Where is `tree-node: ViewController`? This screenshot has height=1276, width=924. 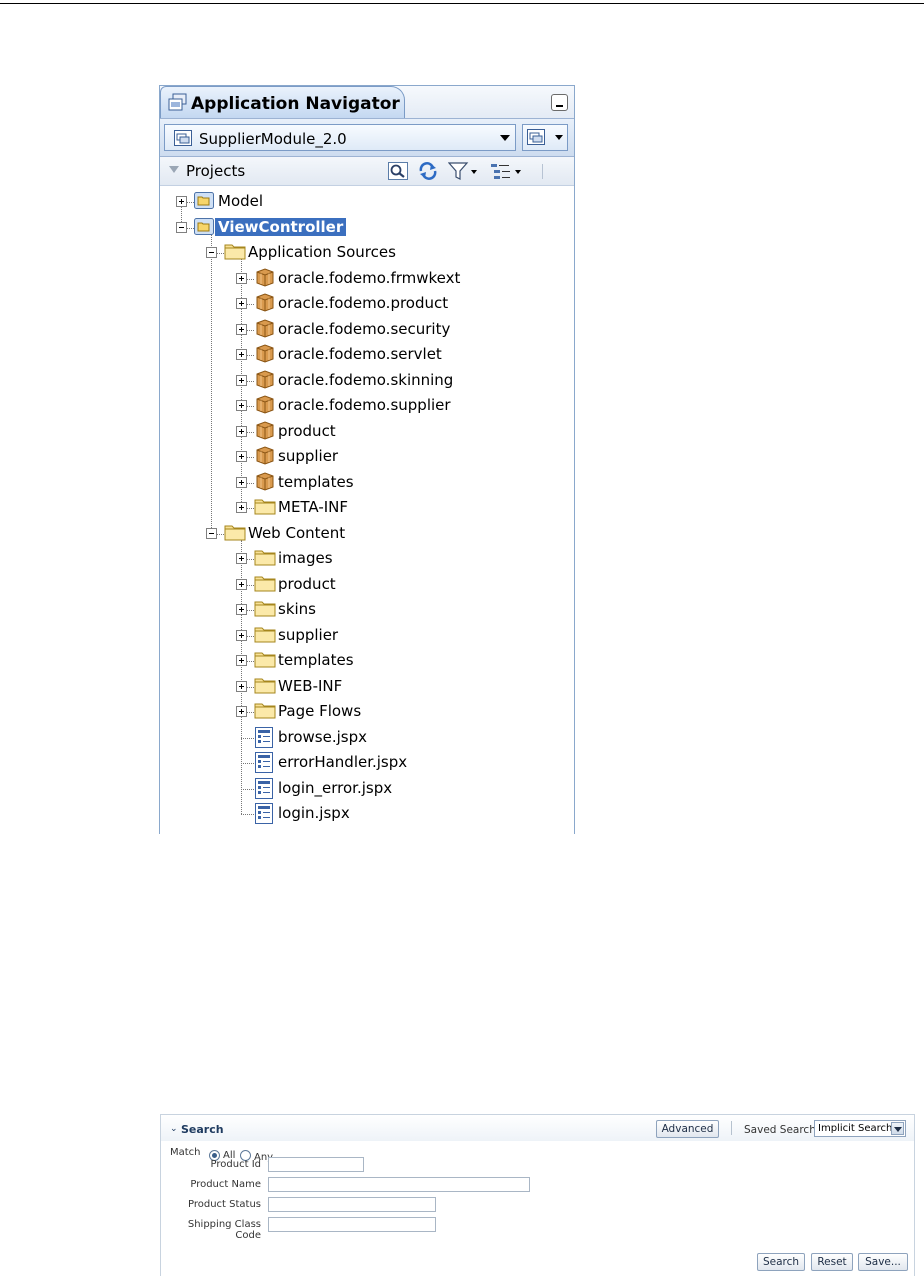
tree-node: ViewController is located at coordinates (358, 228).